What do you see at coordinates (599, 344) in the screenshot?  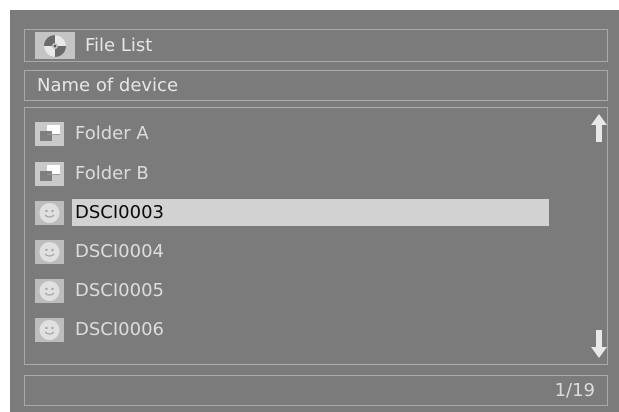 I see `arrow-down-icon` at bounding box center [599, 344].